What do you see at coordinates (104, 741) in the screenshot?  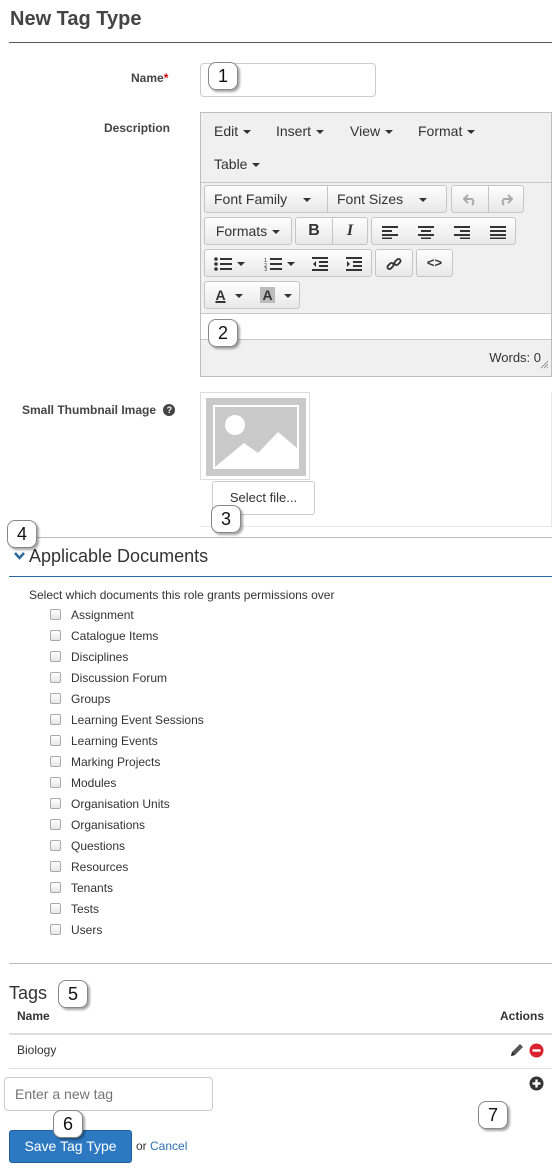 I see `document-checkbox-item: Learning Events` at bounding box center [104, 741].